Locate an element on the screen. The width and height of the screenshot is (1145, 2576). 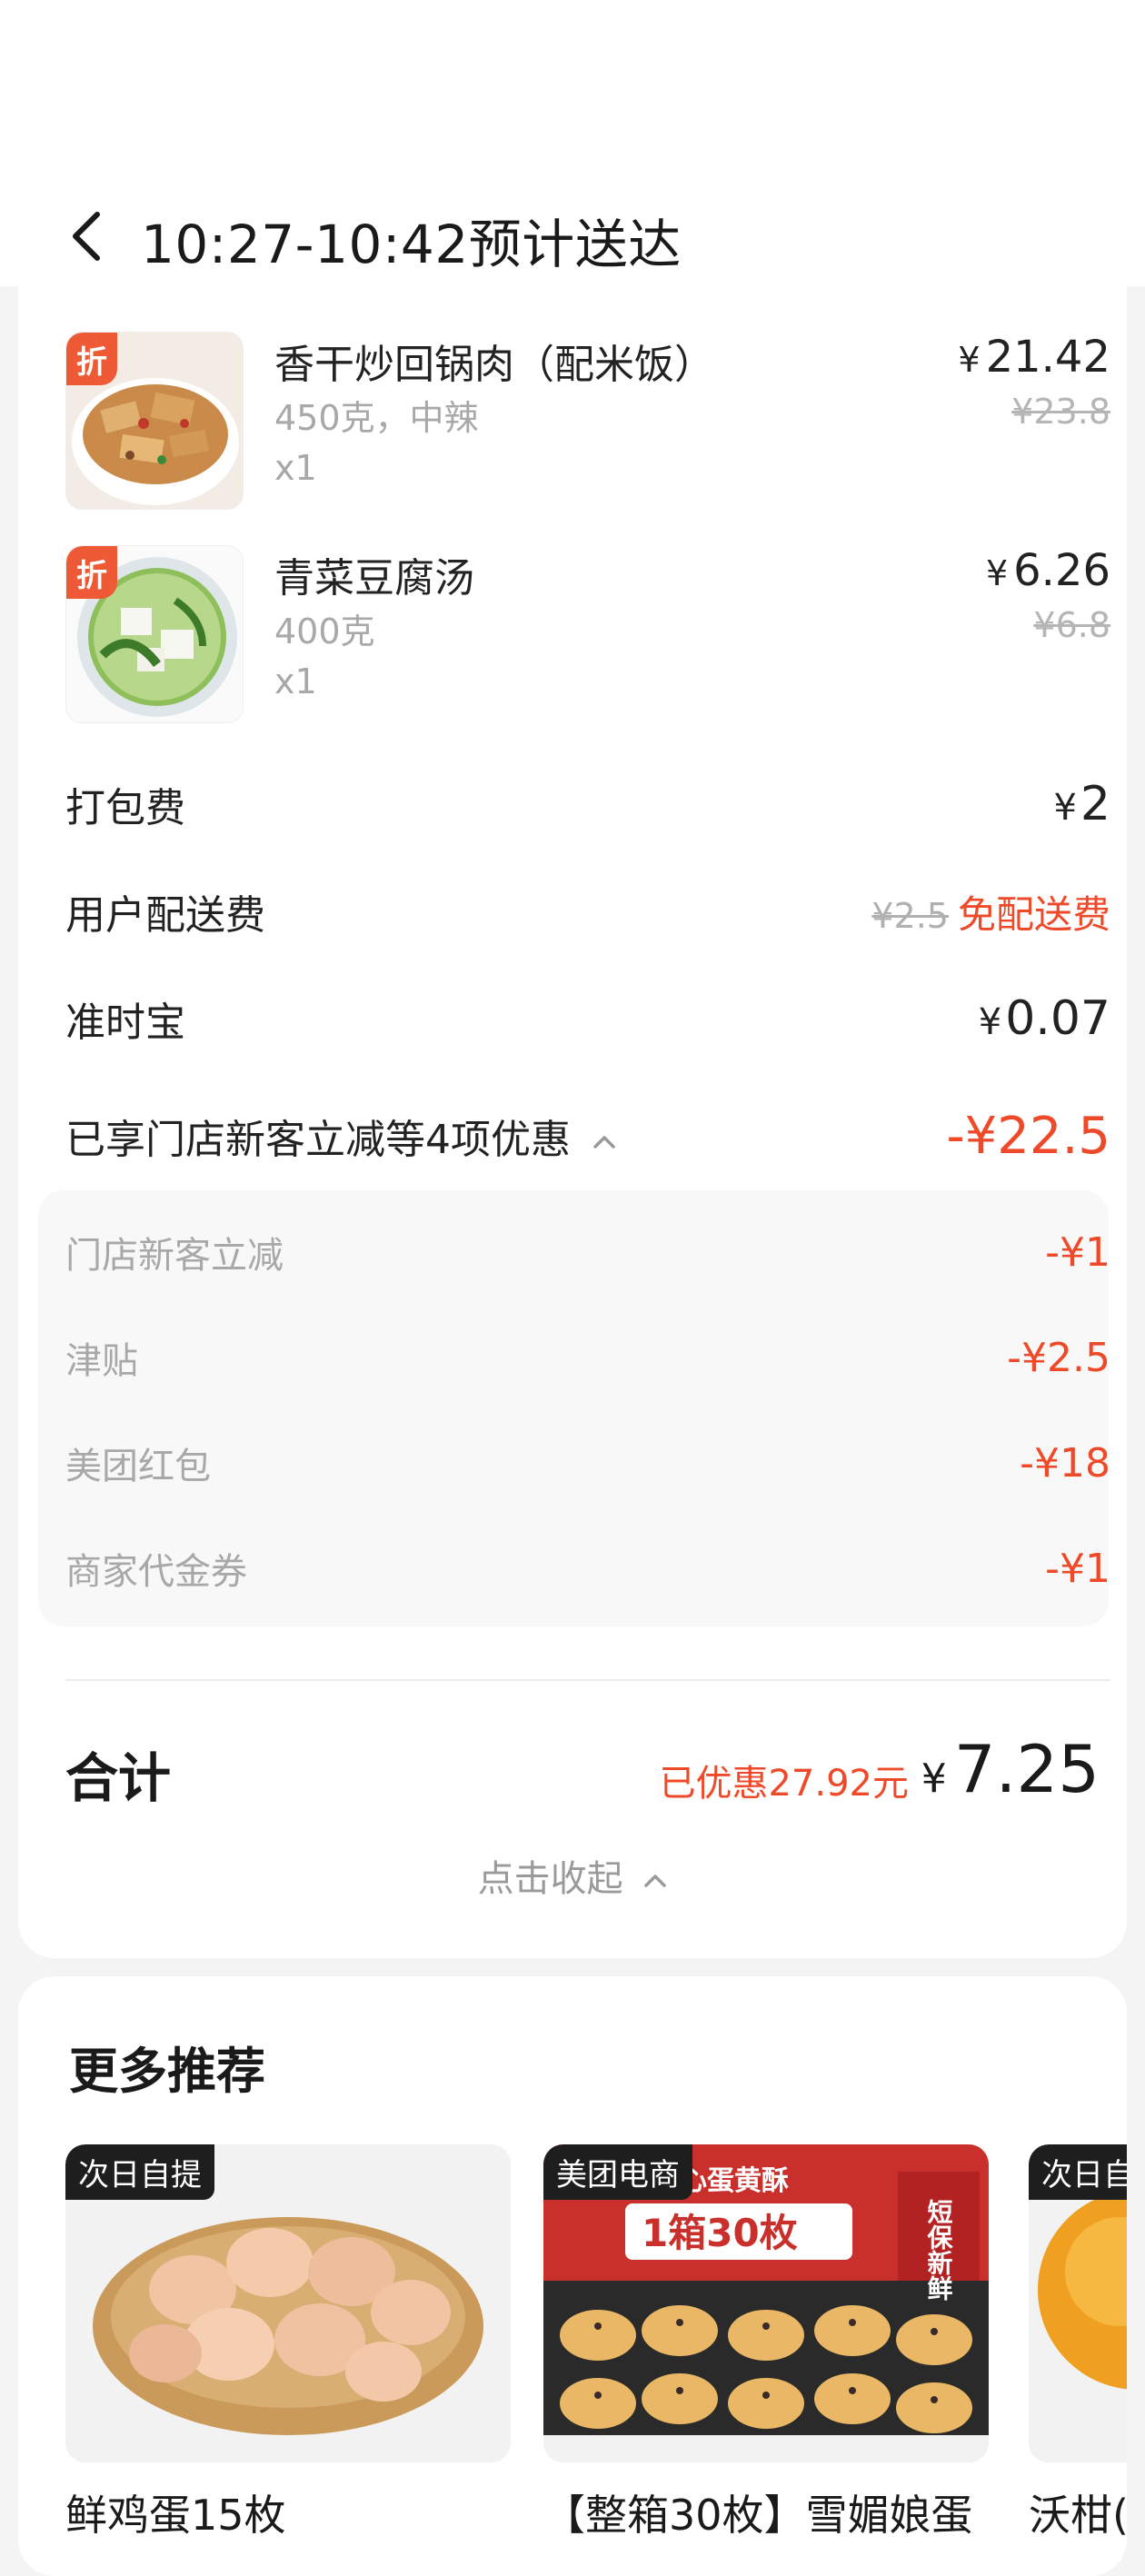
item-name: 香干炒回锅肉（配米饭） is located at coordinates (494, 365).